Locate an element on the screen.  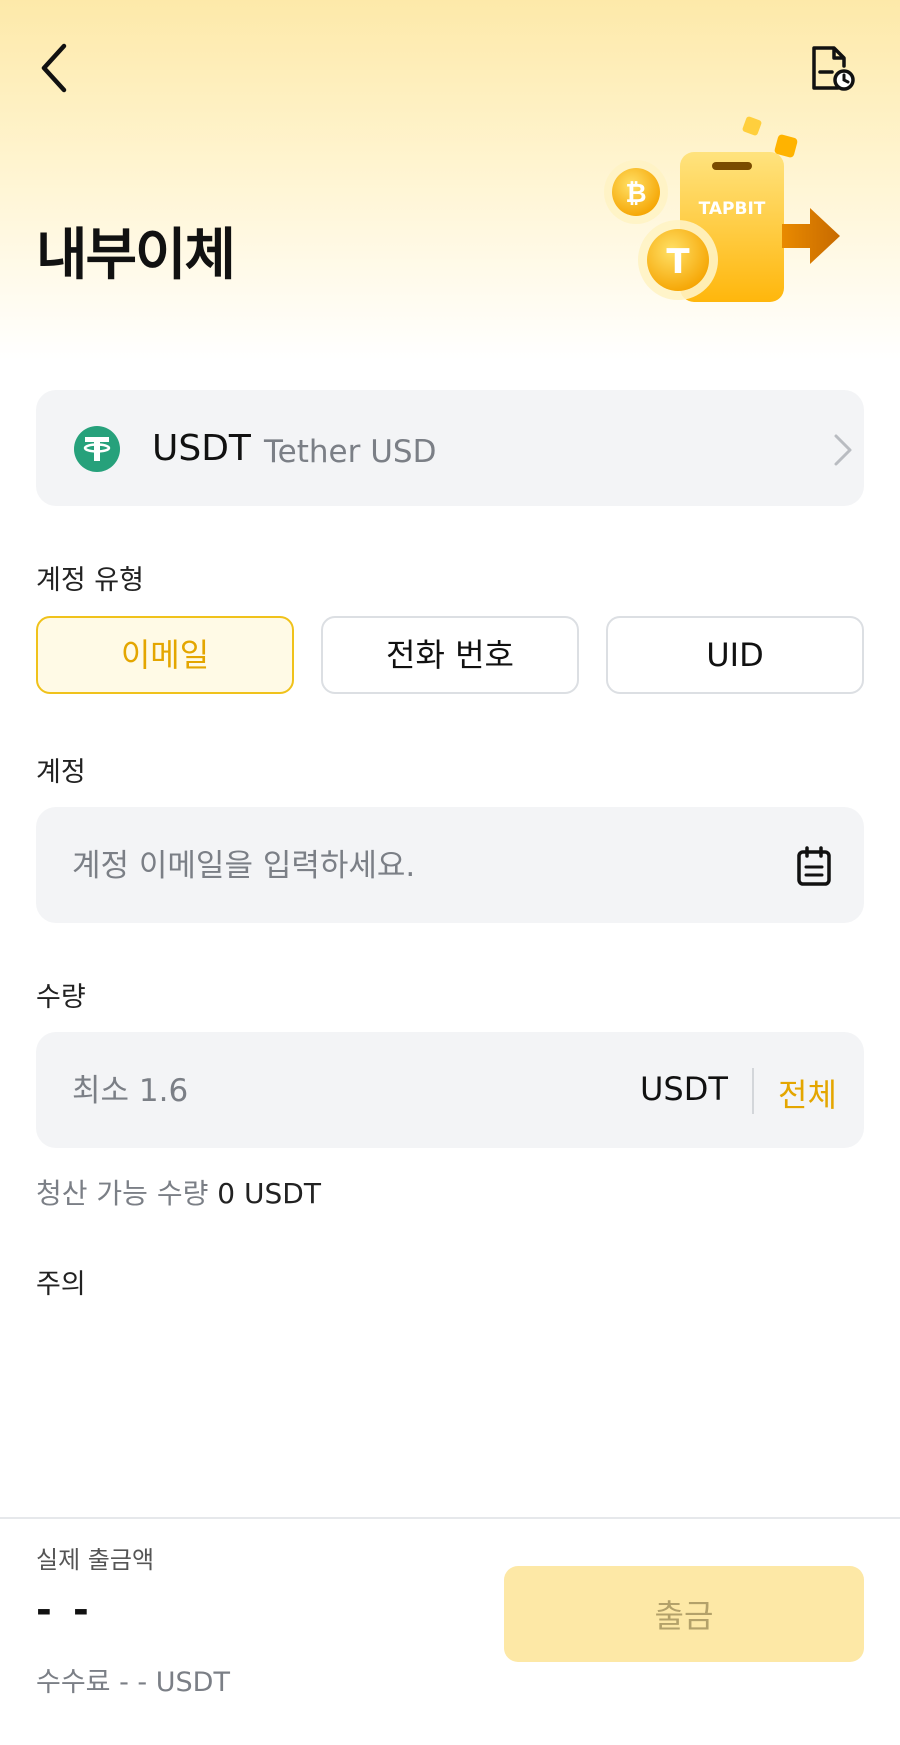
svg-text: T is located at coordinates (678, 262).